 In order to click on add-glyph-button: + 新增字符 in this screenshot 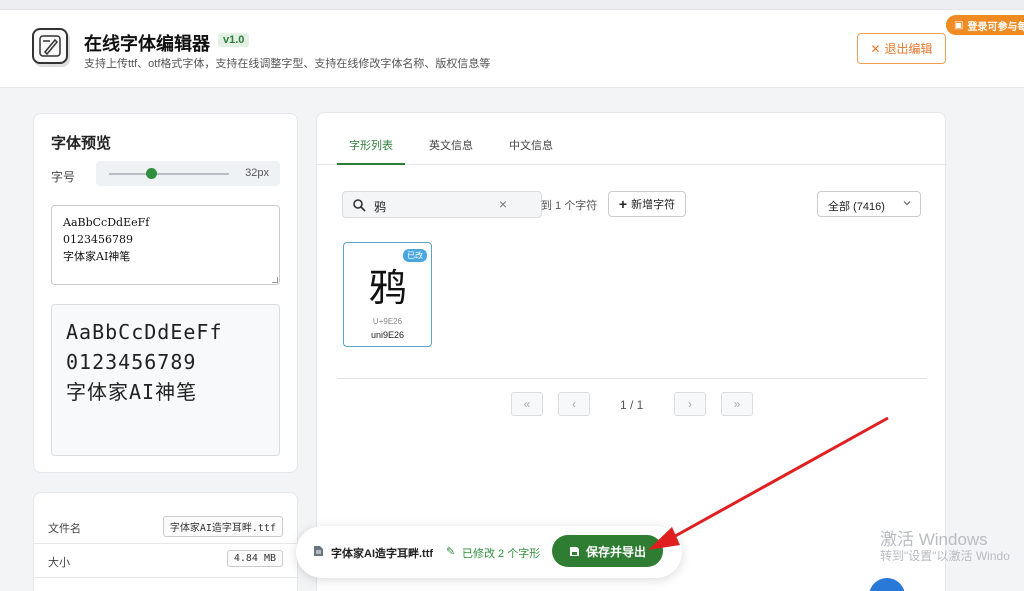, I will do `click(647, 204)`.